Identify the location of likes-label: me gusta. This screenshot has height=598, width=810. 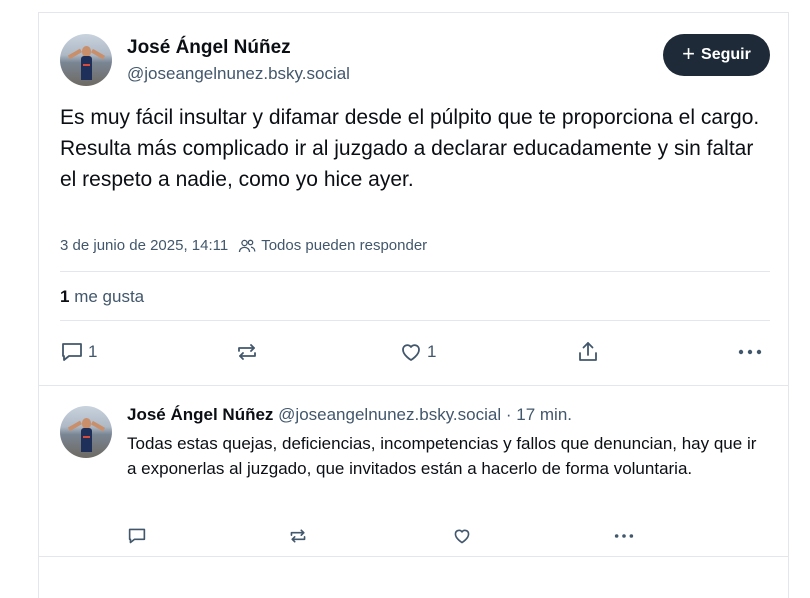
(109, 296).